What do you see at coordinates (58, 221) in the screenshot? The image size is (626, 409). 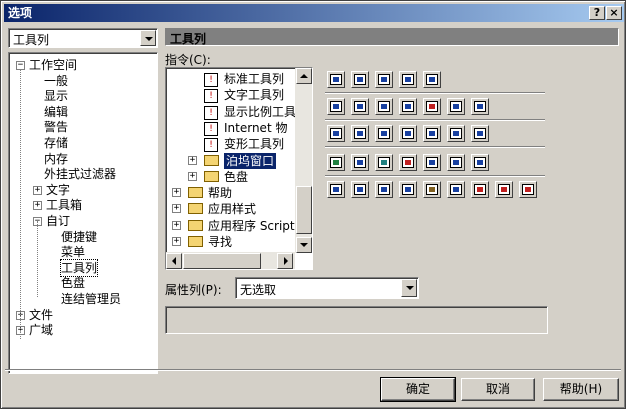 I see `tree-item: 自订` at bounding box center [58, 221].